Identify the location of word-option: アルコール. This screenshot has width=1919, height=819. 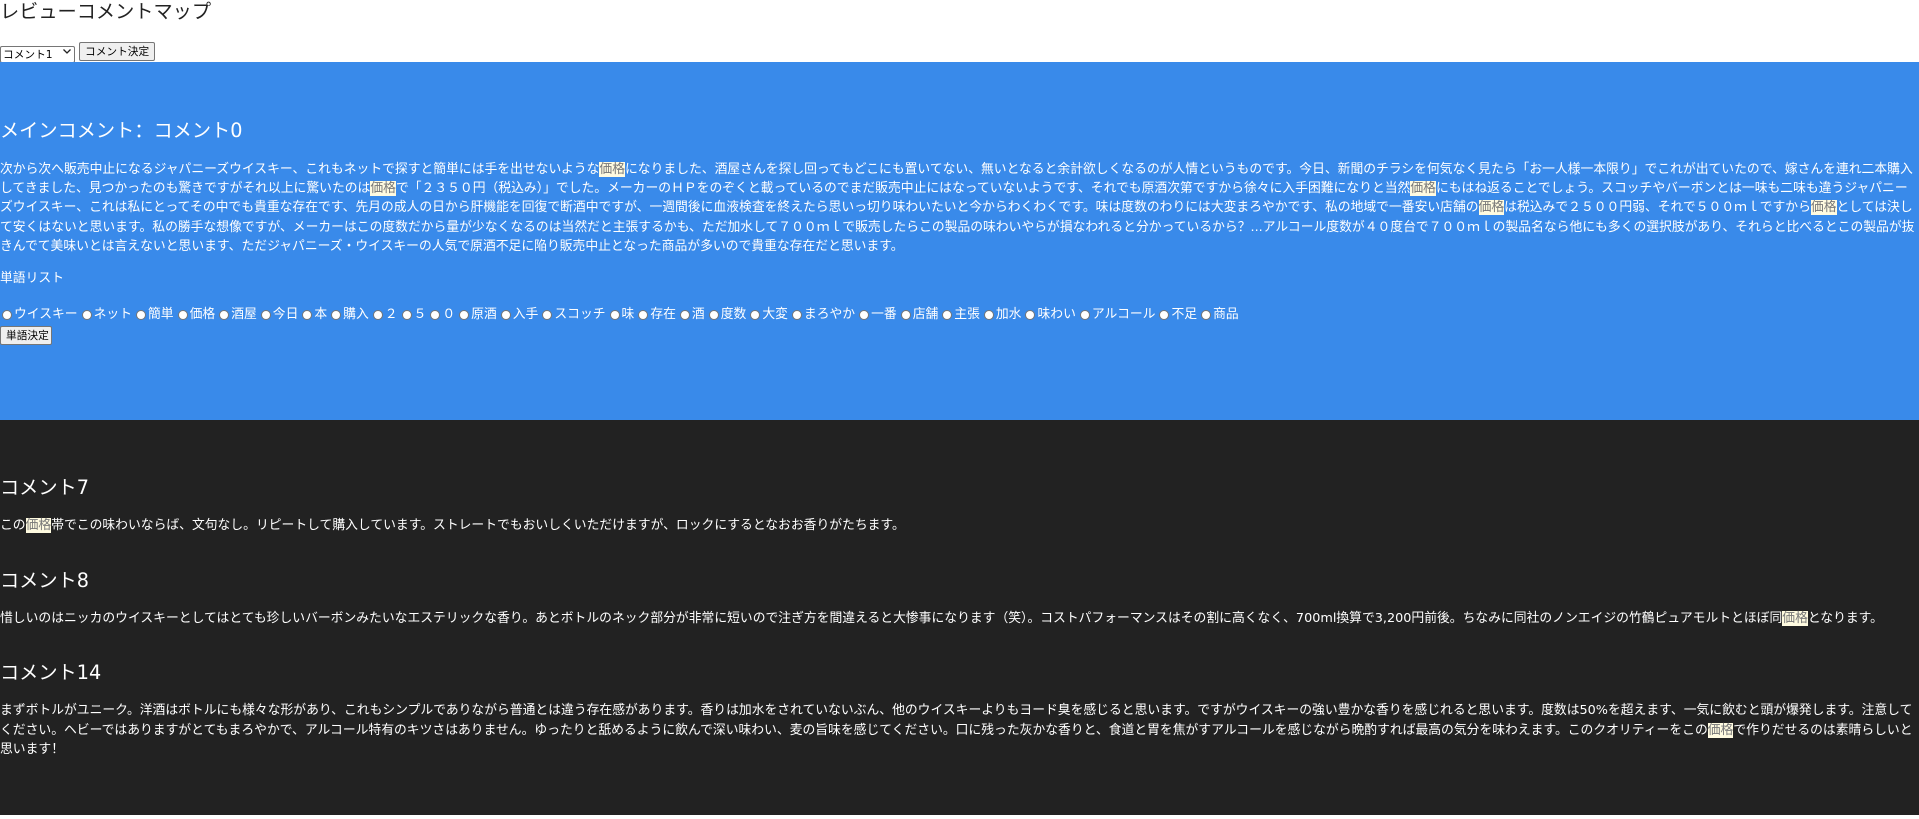
(1115, 314).